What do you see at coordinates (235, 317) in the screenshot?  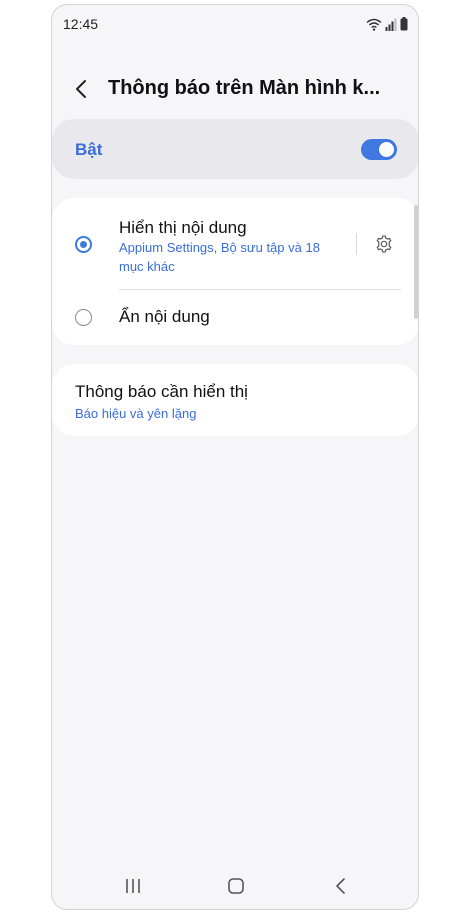 I see `option-hide-content: Ẩn nội dung` at bounding box center [235, 317].